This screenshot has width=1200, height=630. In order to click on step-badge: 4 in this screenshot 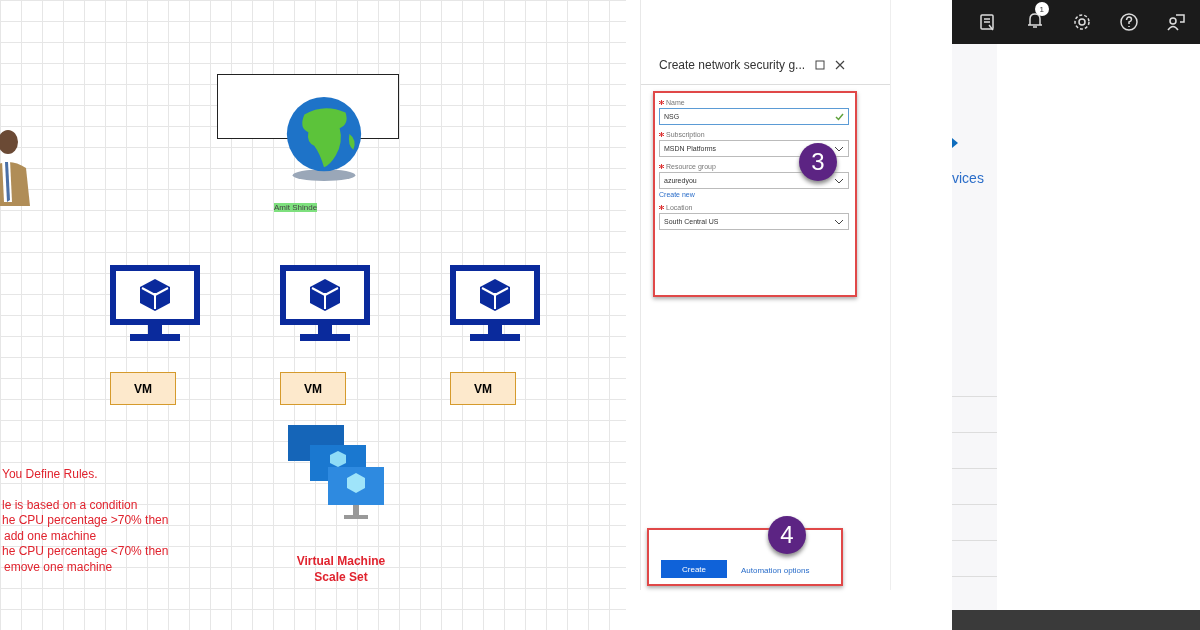, I will do `click(787, 535)`.